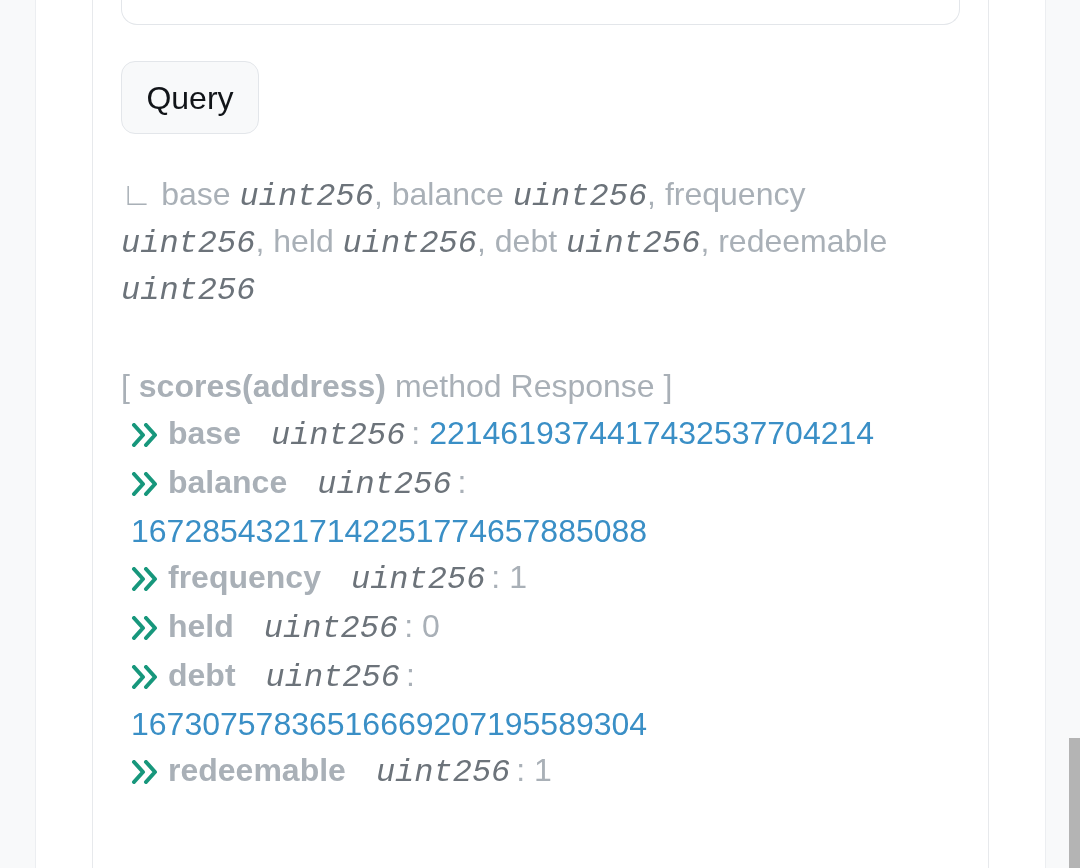 The width and height of the screenshot is (1080, 868). I want to click on scrollbar-thumb, so click(1074, 803).